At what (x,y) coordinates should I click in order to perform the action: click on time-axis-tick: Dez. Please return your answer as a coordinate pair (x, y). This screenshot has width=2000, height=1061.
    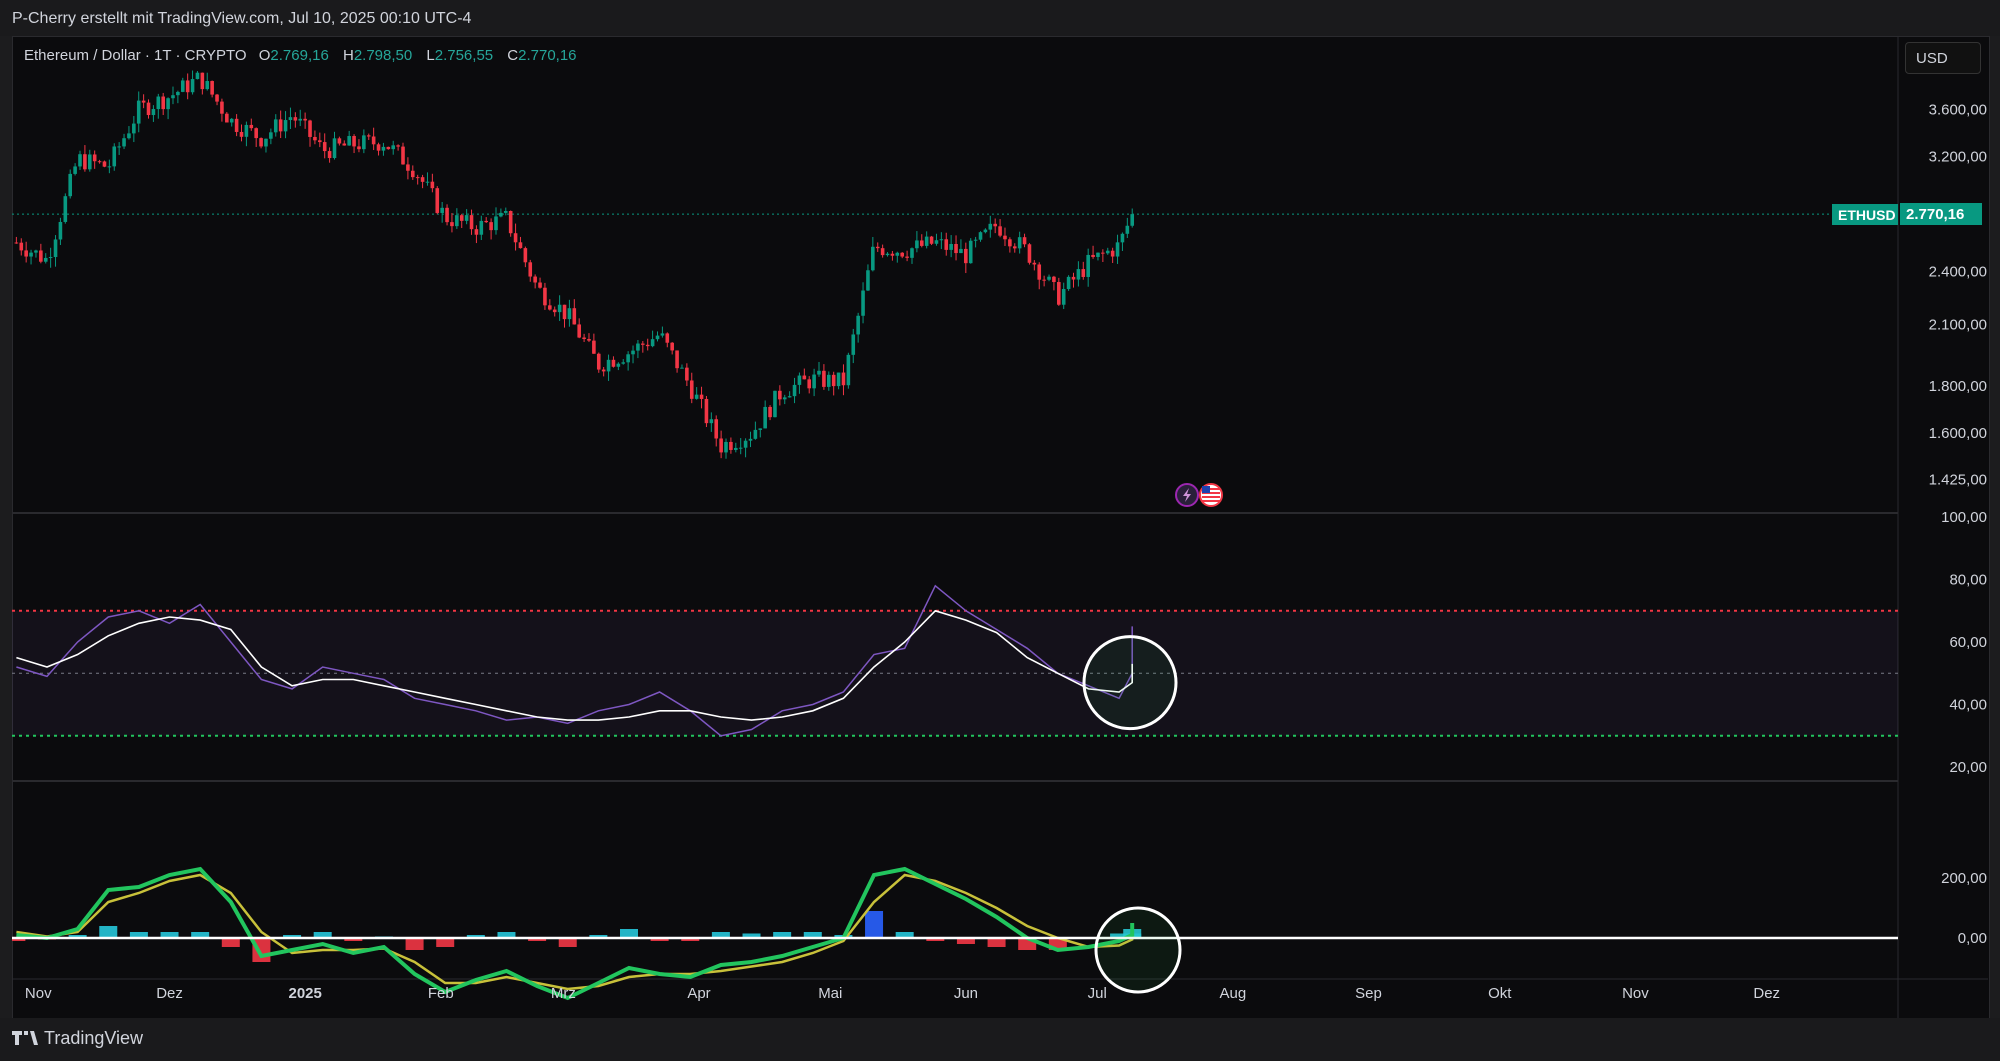
    Looking at the image, I should click on (1766, 993).